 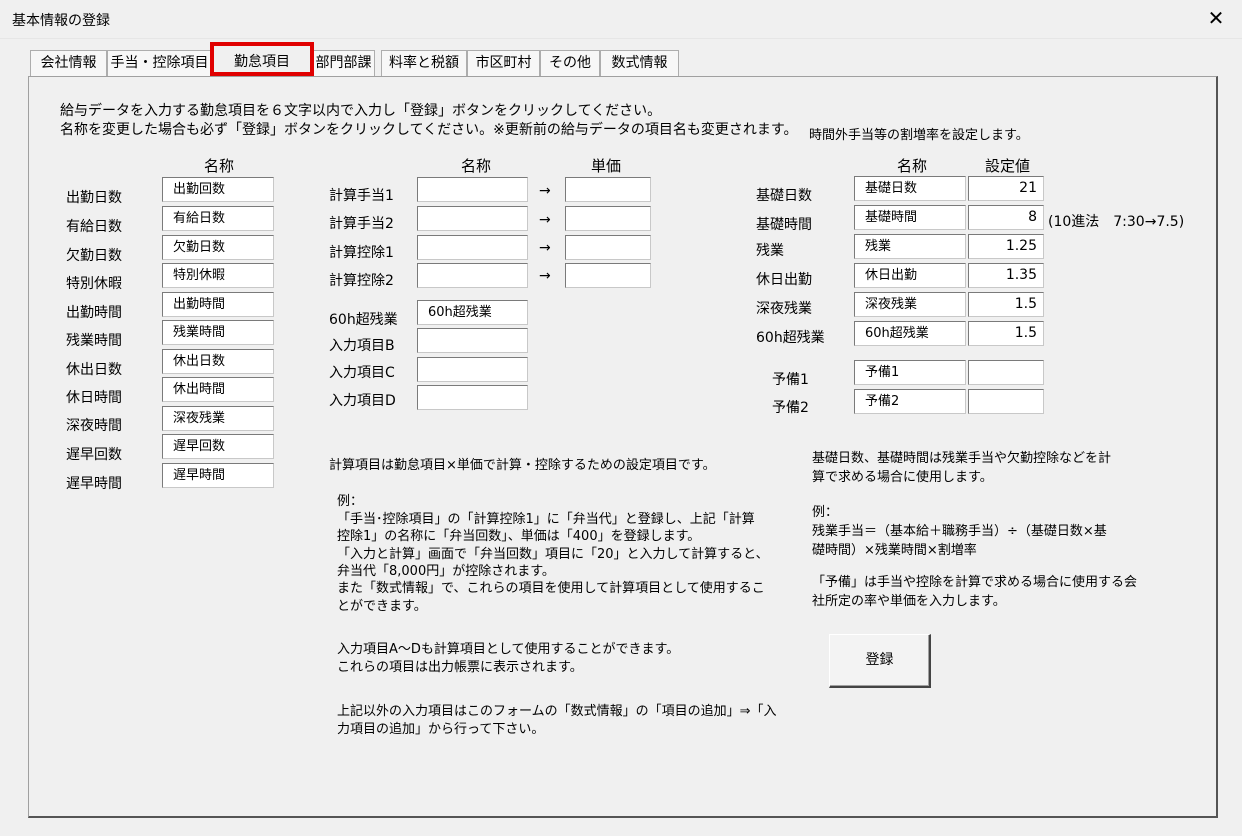 What do you see at coordinates (472, 312) in the screenshot?
I see `input-name-field: 60h超残業` at bounding box center [472, 312].